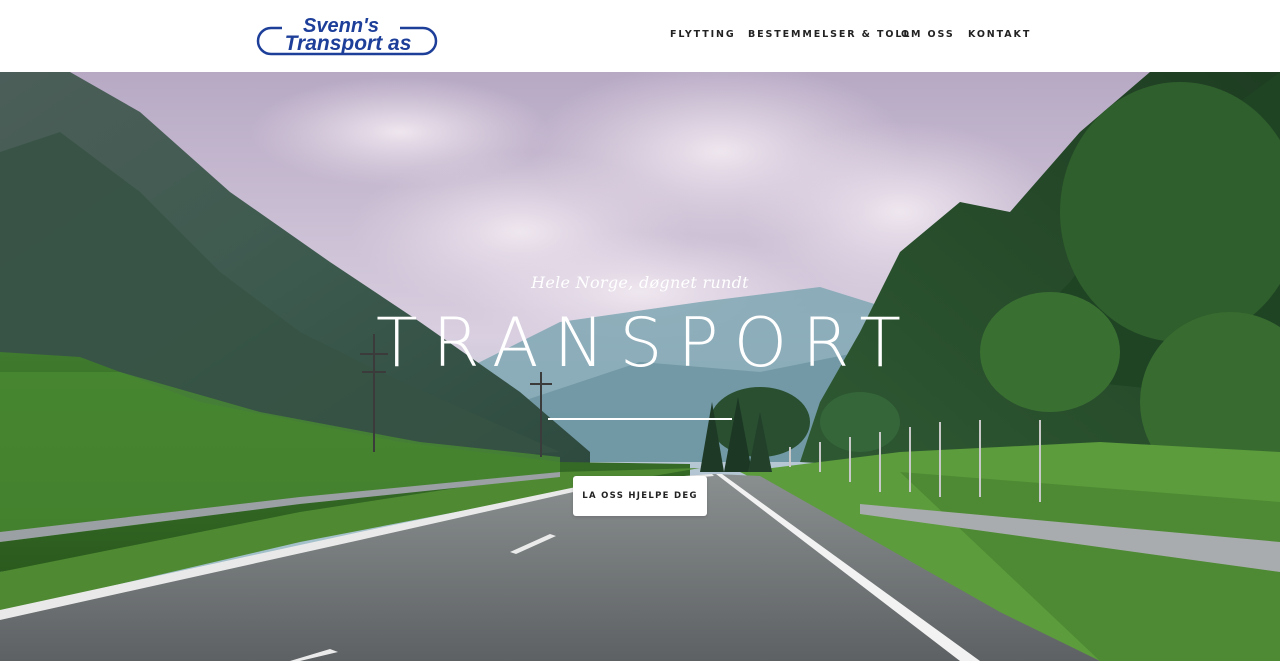  I want to click on nav-flytting: FLYTTING, so click(703, 34).